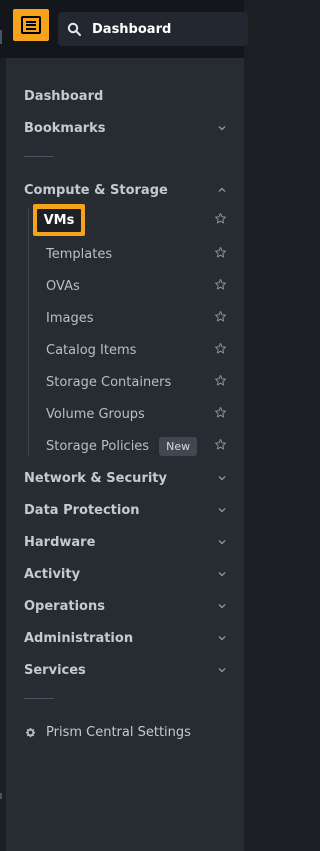 The width and height of the screenshot is (320, 851). I want to click on sub-item-label: Templates, so click(79, 254).